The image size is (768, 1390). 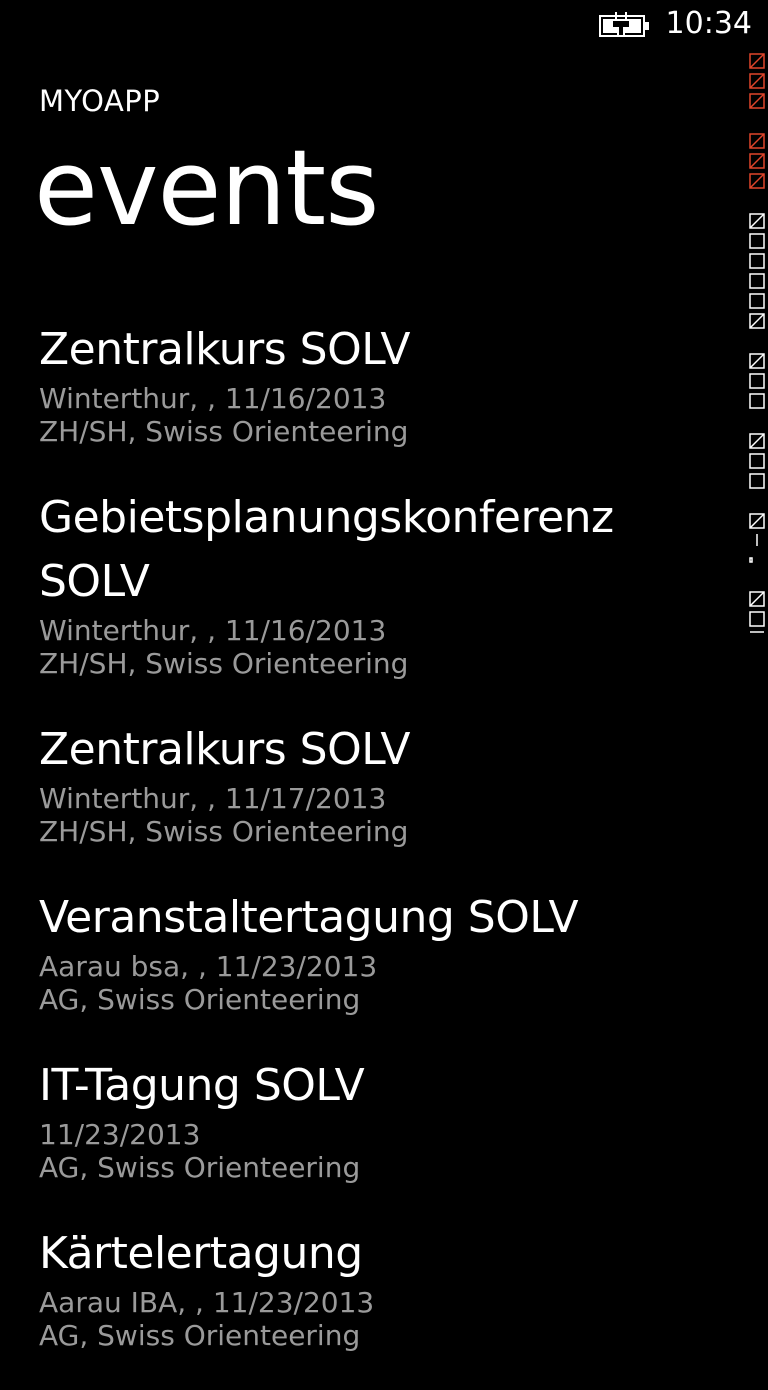 I want to click on frame-rate-counters, so click(x=757, y=343).